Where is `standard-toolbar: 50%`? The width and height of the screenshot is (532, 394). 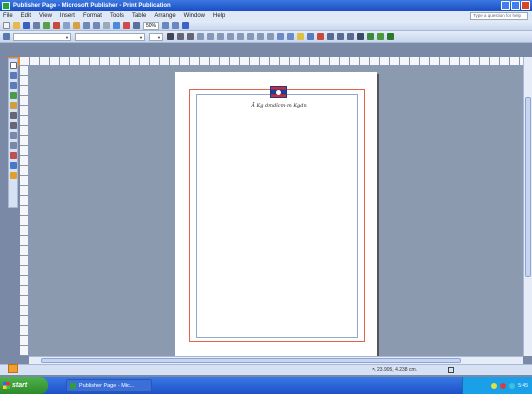 standard-toolbar: 50% is located at coordinates (266, 26).